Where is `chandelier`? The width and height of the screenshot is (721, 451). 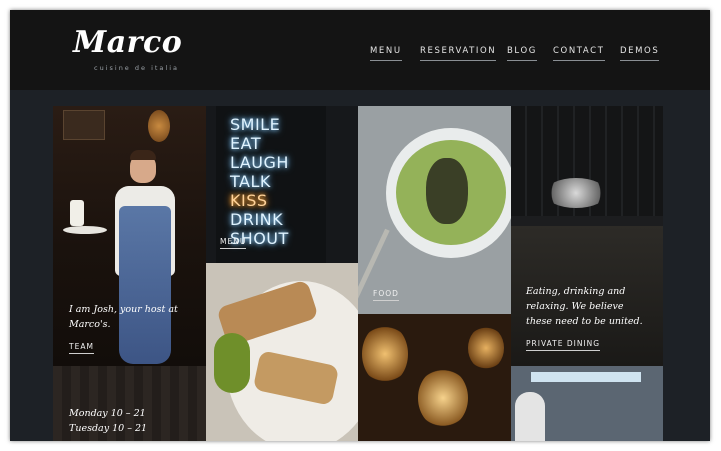 chandelier is located at coordinates (576, 193).